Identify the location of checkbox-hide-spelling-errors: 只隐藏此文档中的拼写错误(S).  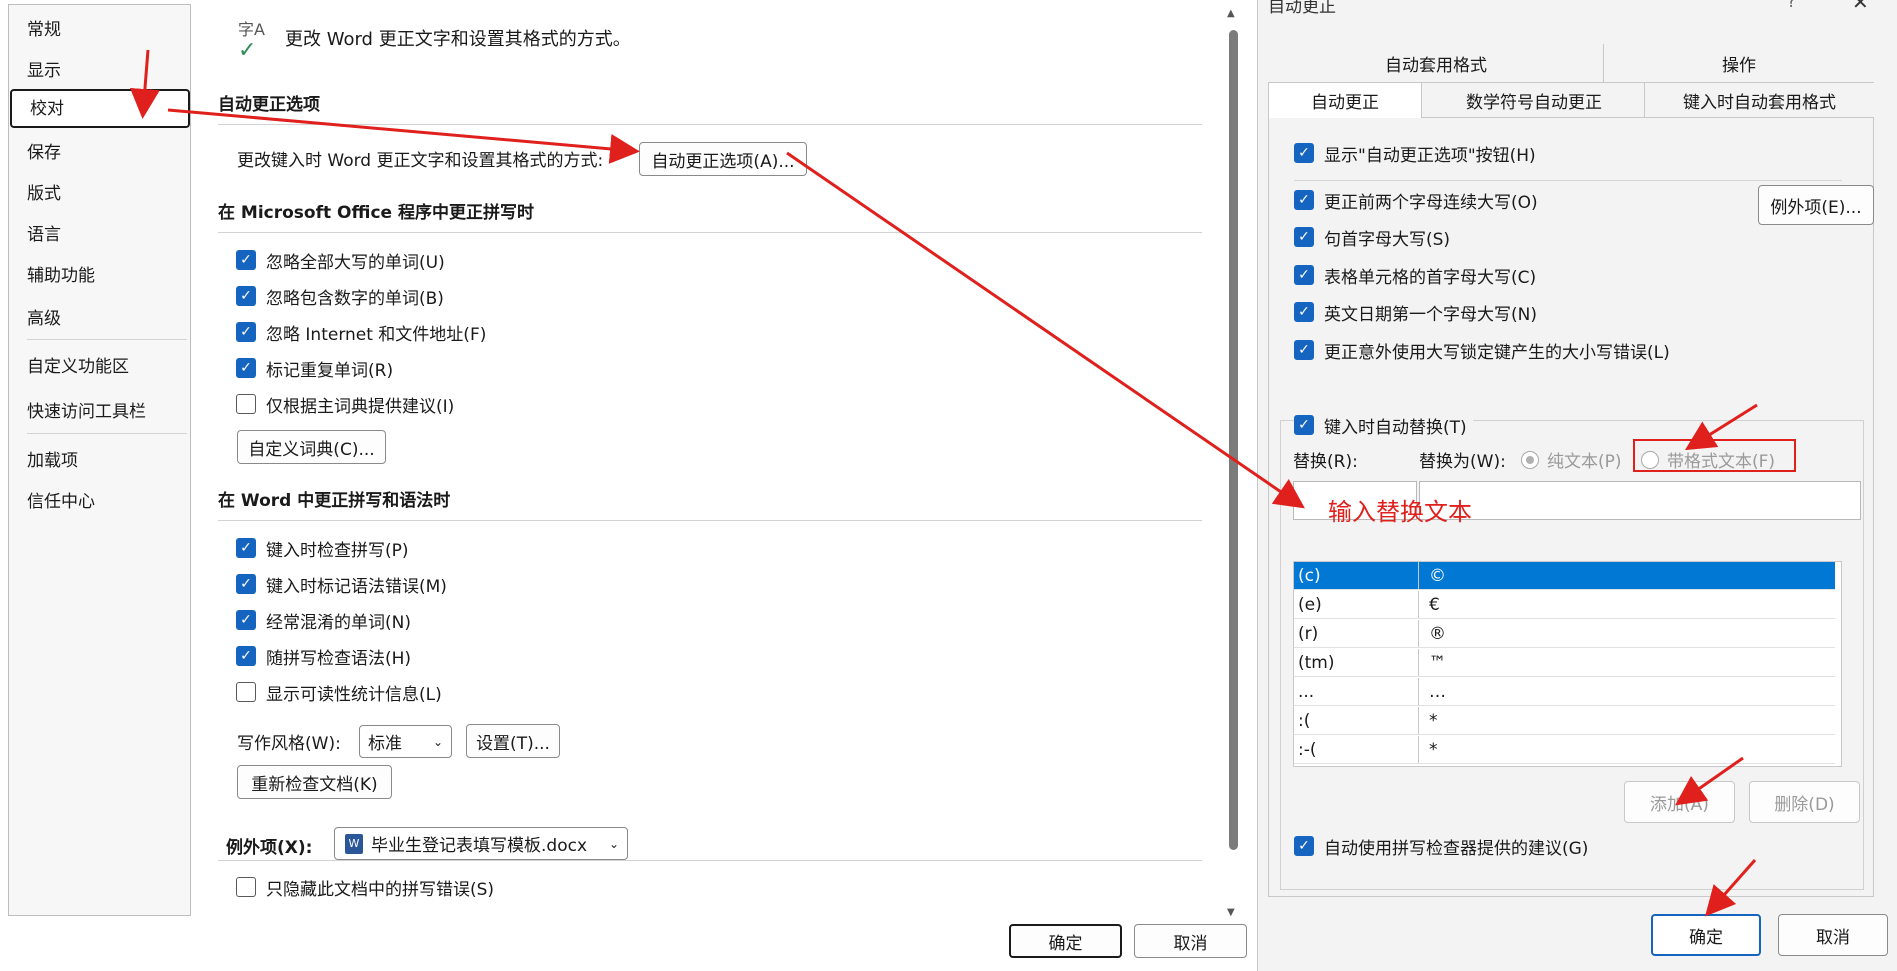
(365, 887).